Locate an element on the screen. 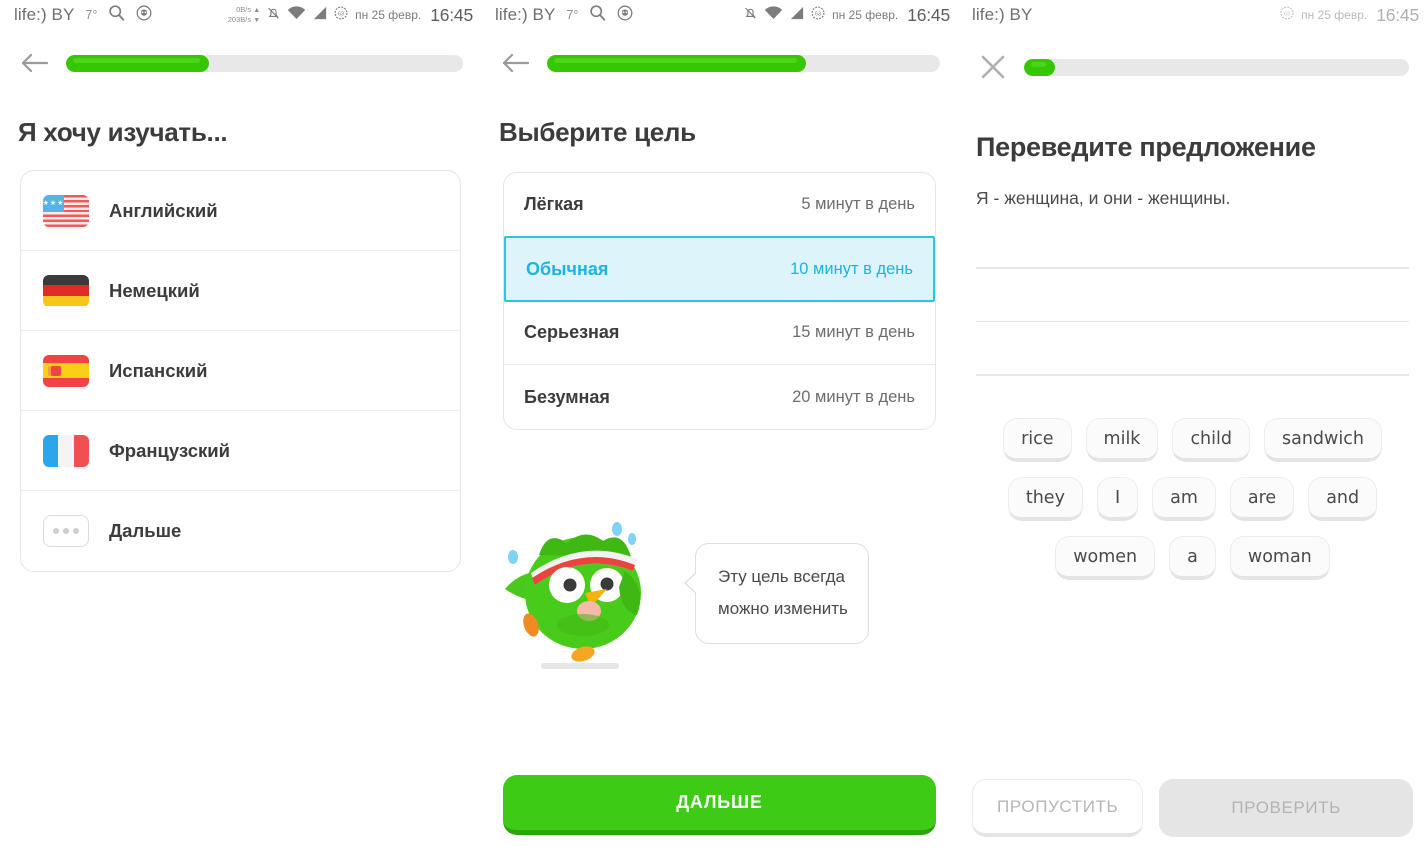 This screenshot has width=1427, height=849. goal-time: 20 минут в день is located at coordinates (853, 396).